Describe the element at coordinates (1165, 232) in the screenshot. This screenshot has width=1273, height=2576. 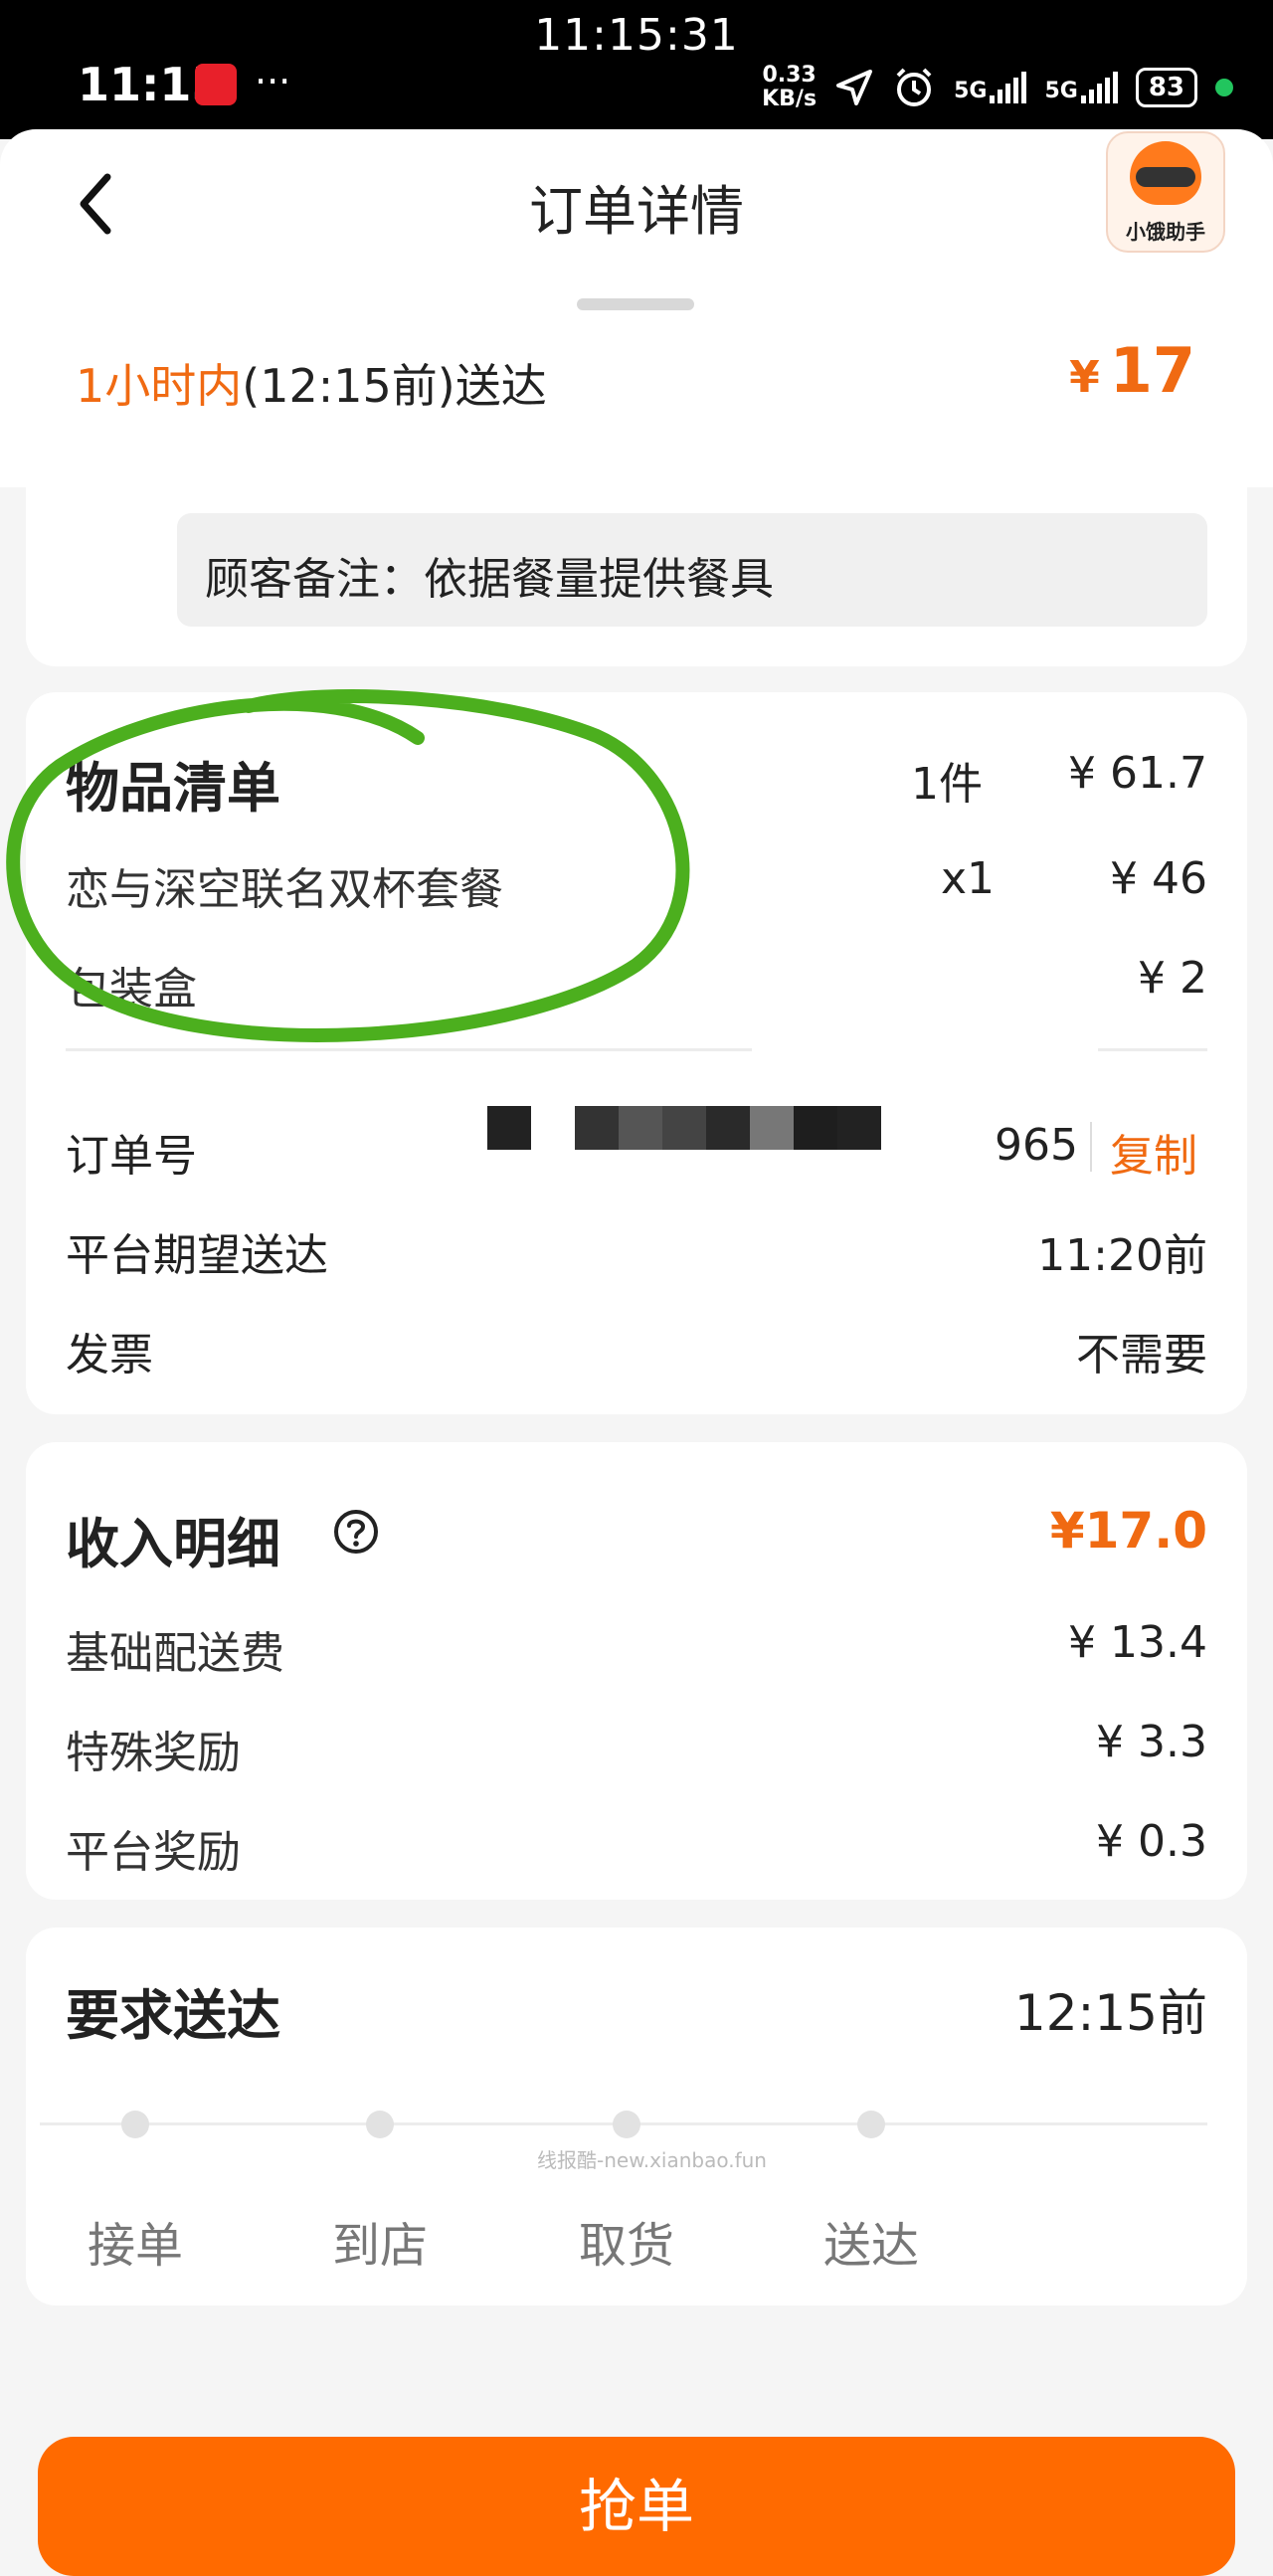
I see `assistant-label: 小饿助手` at that location.